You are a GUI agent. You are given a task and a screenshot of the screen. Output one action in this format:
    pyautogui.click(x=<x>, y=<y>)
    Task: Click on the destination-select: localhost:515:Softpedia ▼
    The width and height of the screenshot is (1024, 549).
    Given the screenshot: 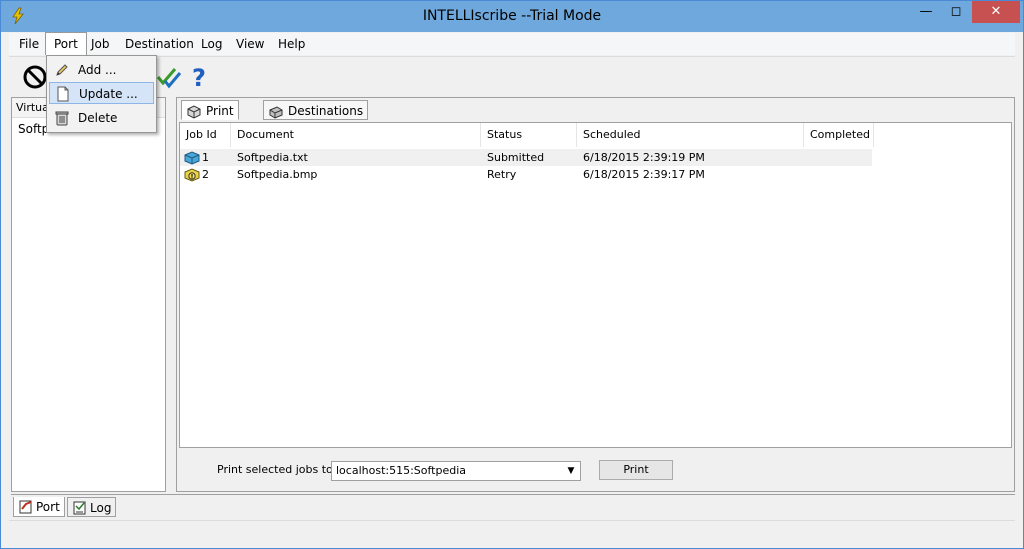 What is the action you would take?
    pyautogui.click(x=456, y=471)
    